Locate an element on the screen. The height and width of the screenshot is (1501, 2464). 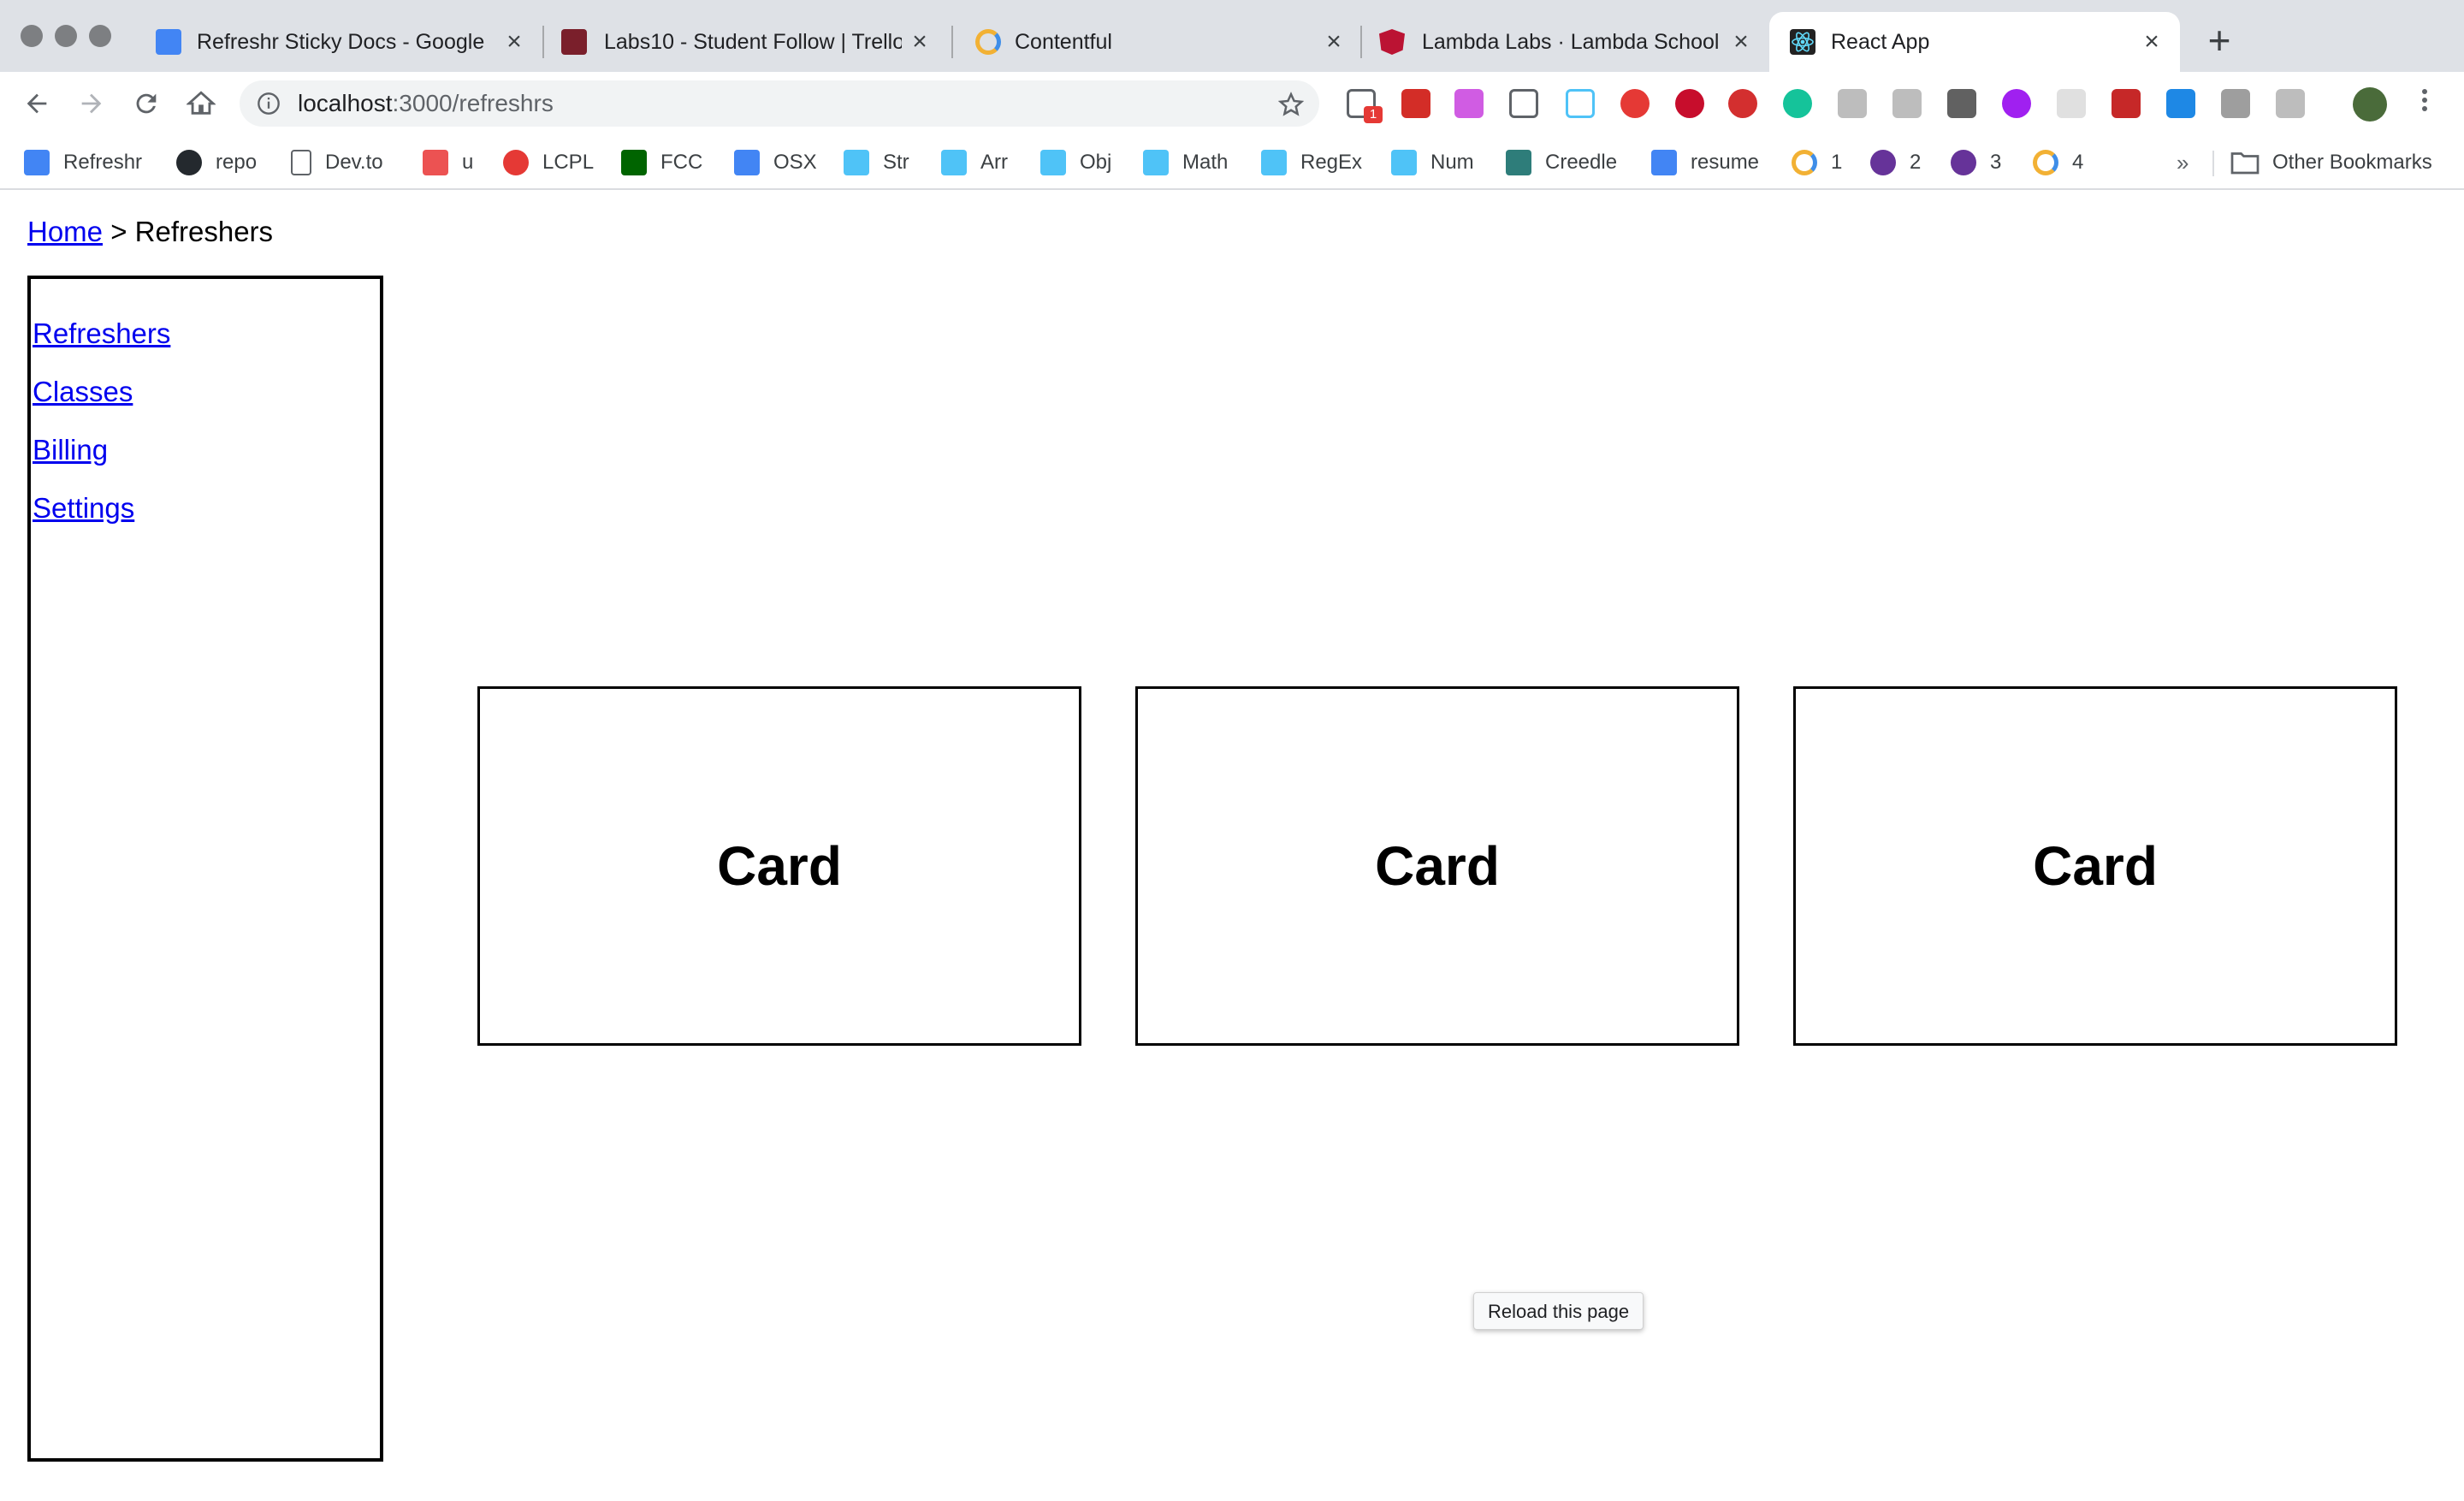
tab-title: Refreshr Sticky Docs - Google is located at coordinates (341, 42).